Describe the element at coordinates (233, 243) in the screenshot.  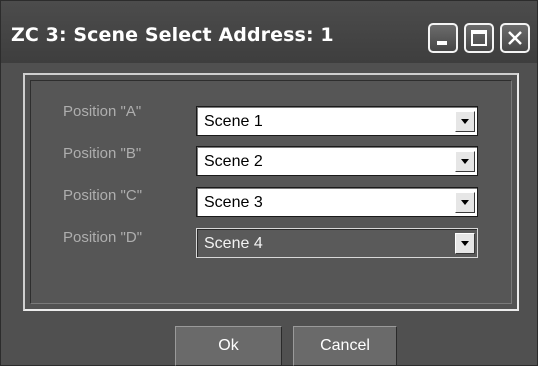
I see `position-d-value: Scene 4` at that location.